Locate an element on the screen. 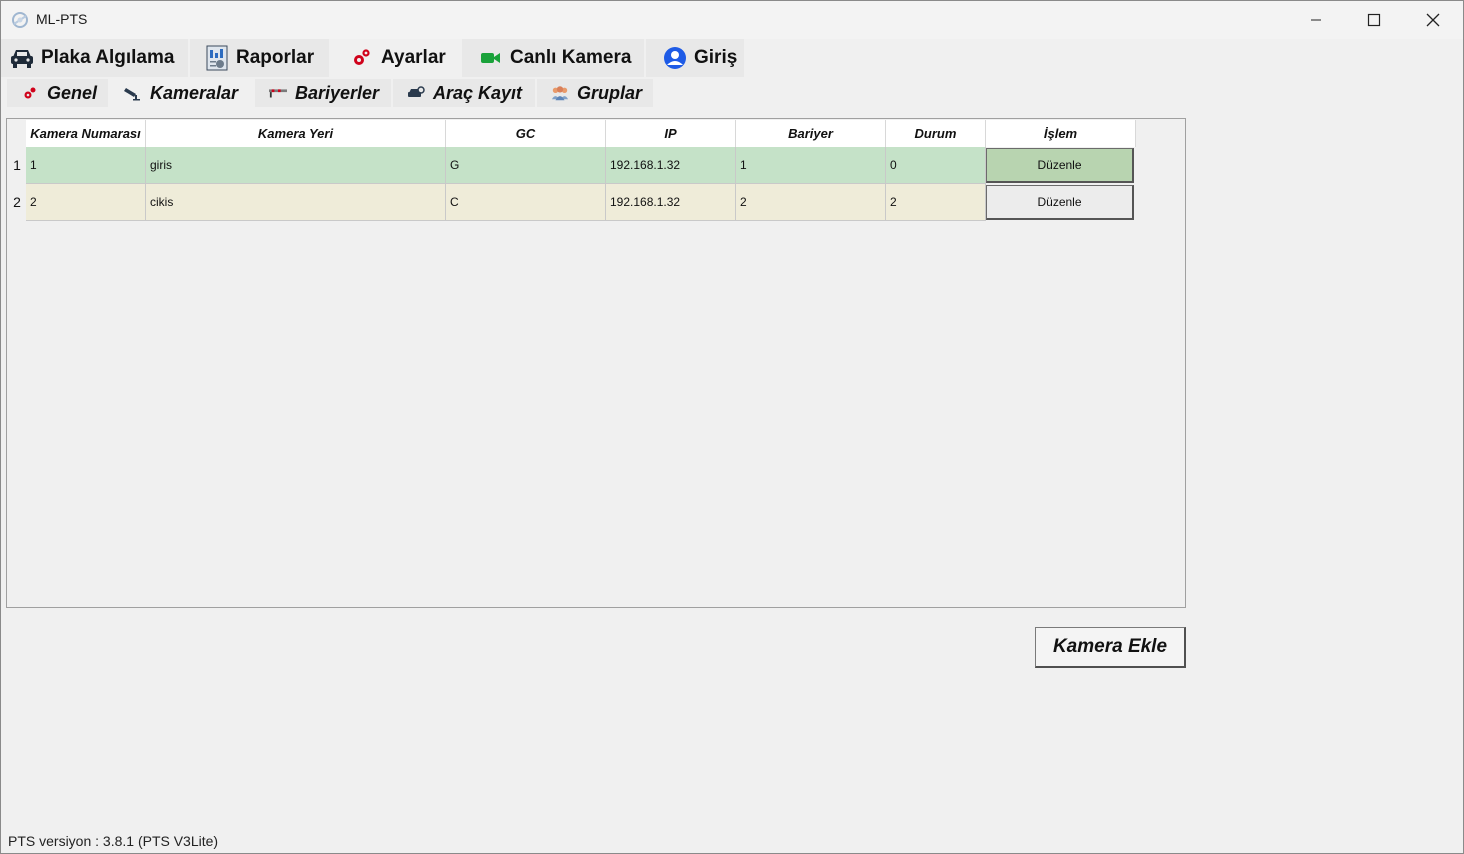  subtab-gruplar: Gruplar is located at coordinates (595, 93).